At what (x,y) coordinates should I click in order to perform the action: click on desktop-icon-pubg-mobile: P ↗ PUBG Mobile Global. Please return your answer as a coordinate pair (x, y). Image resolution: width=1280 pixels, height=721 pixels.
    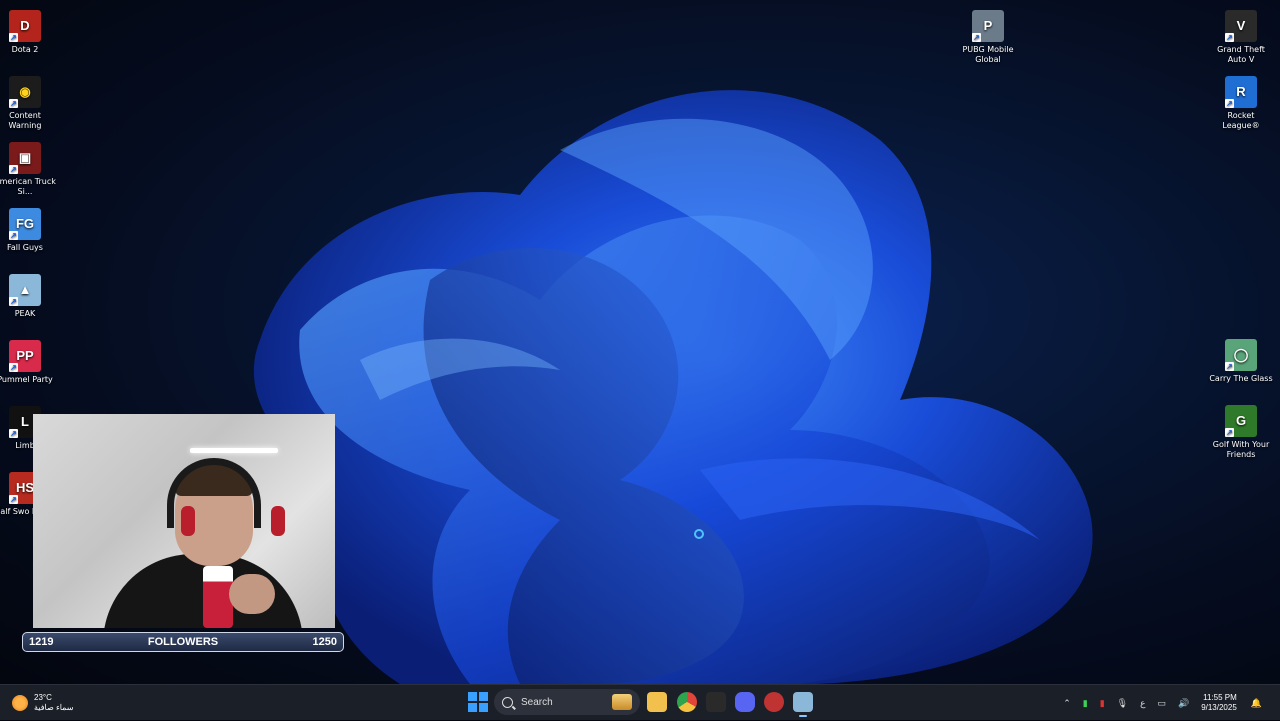
    Looking at the image, I should click on (988, 37).